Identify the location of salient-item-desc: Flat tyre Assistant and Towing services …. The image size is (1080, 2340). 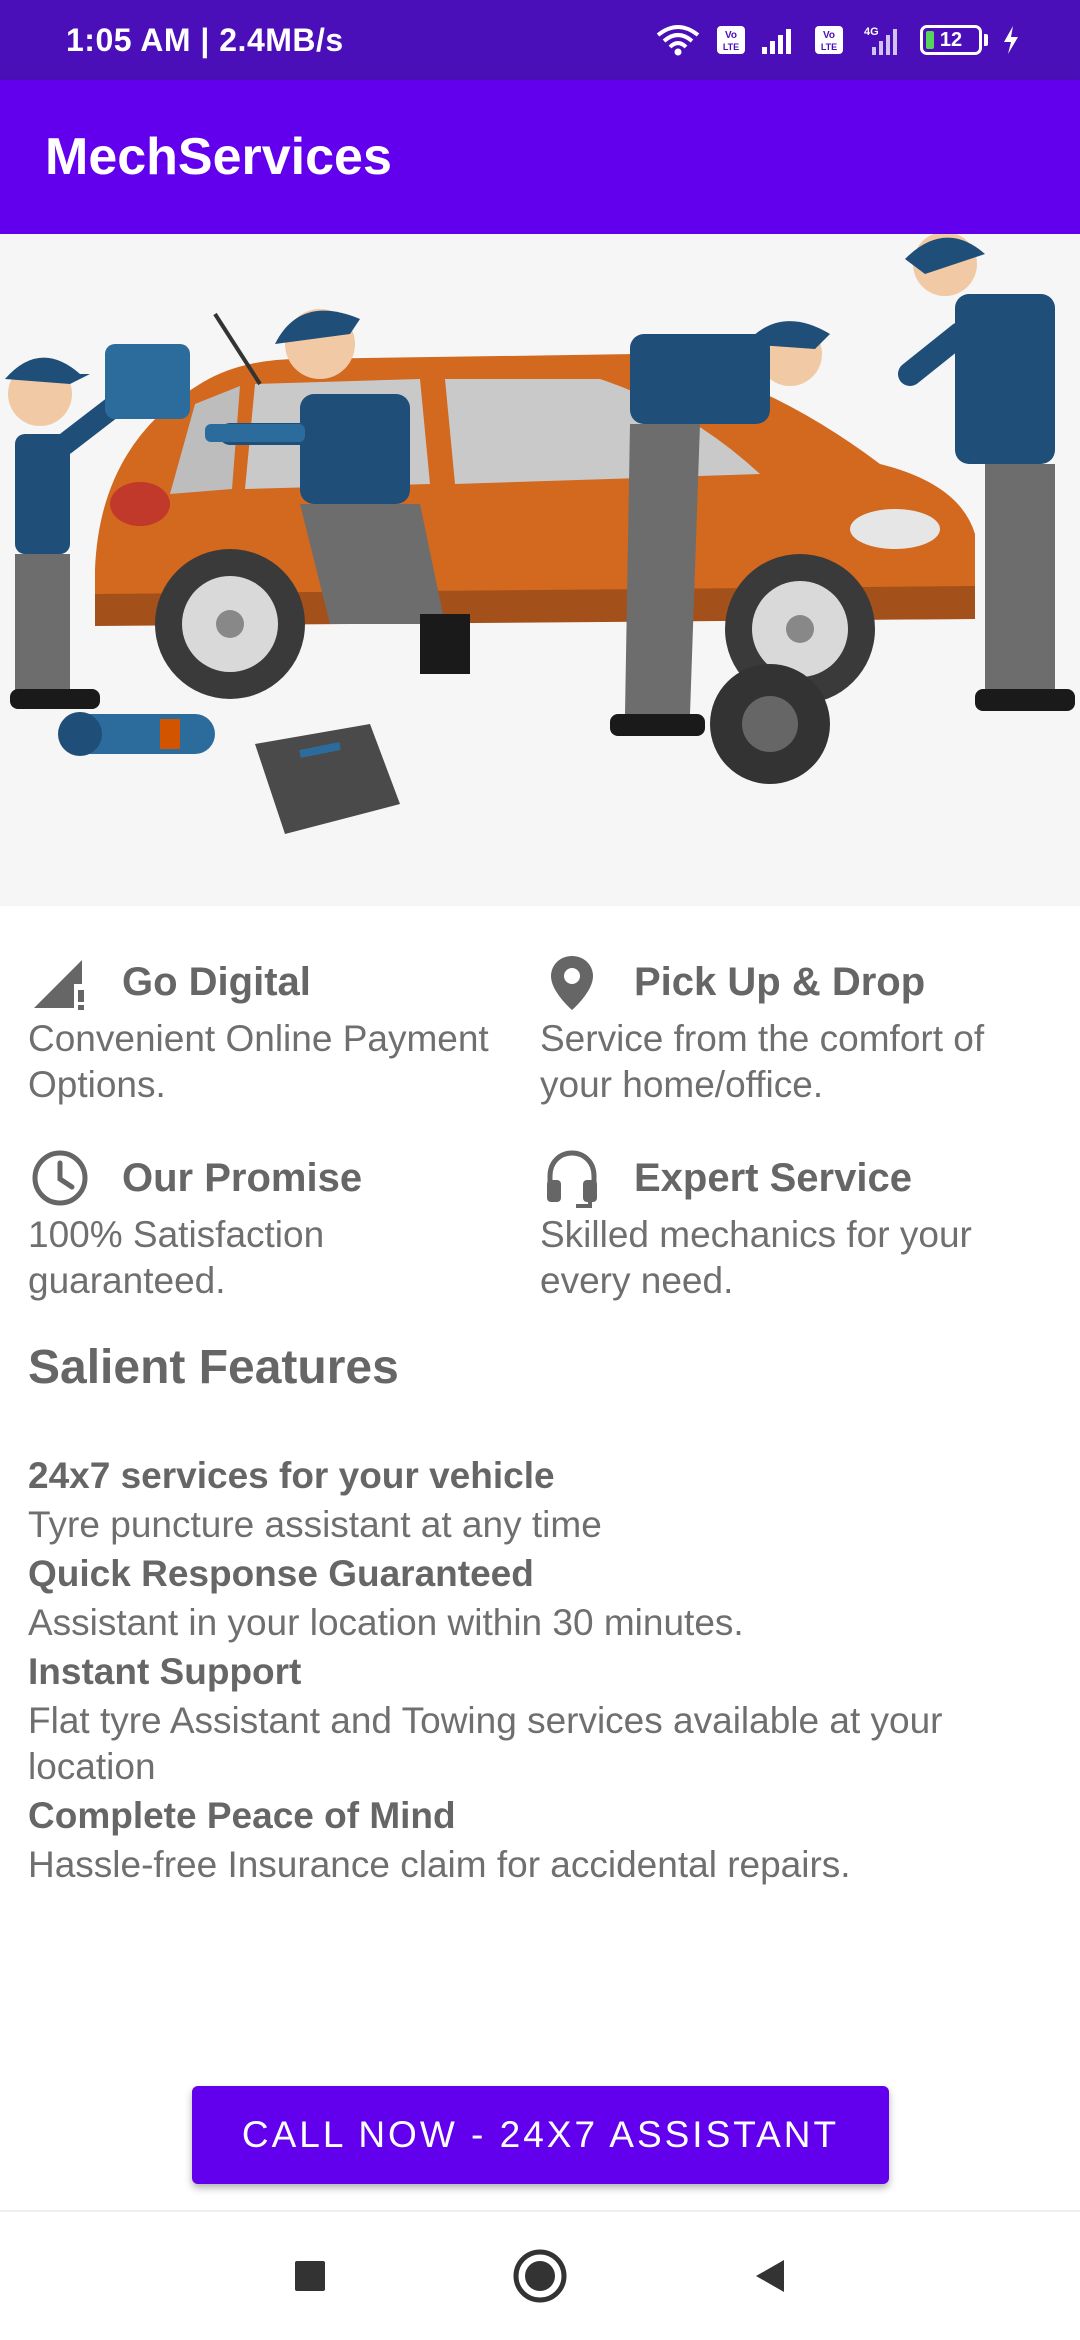
(485, 1743).